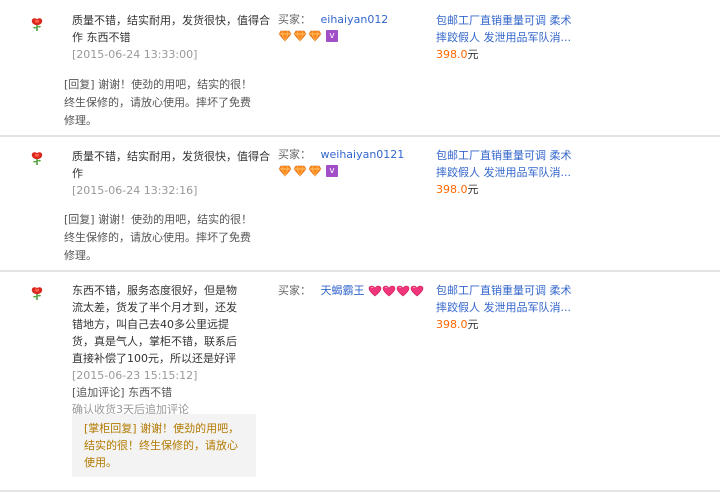 This screenshot has width=720, height=494. I want to click on buyer-info: 买家： eihaiyan012, so click(333, 20).